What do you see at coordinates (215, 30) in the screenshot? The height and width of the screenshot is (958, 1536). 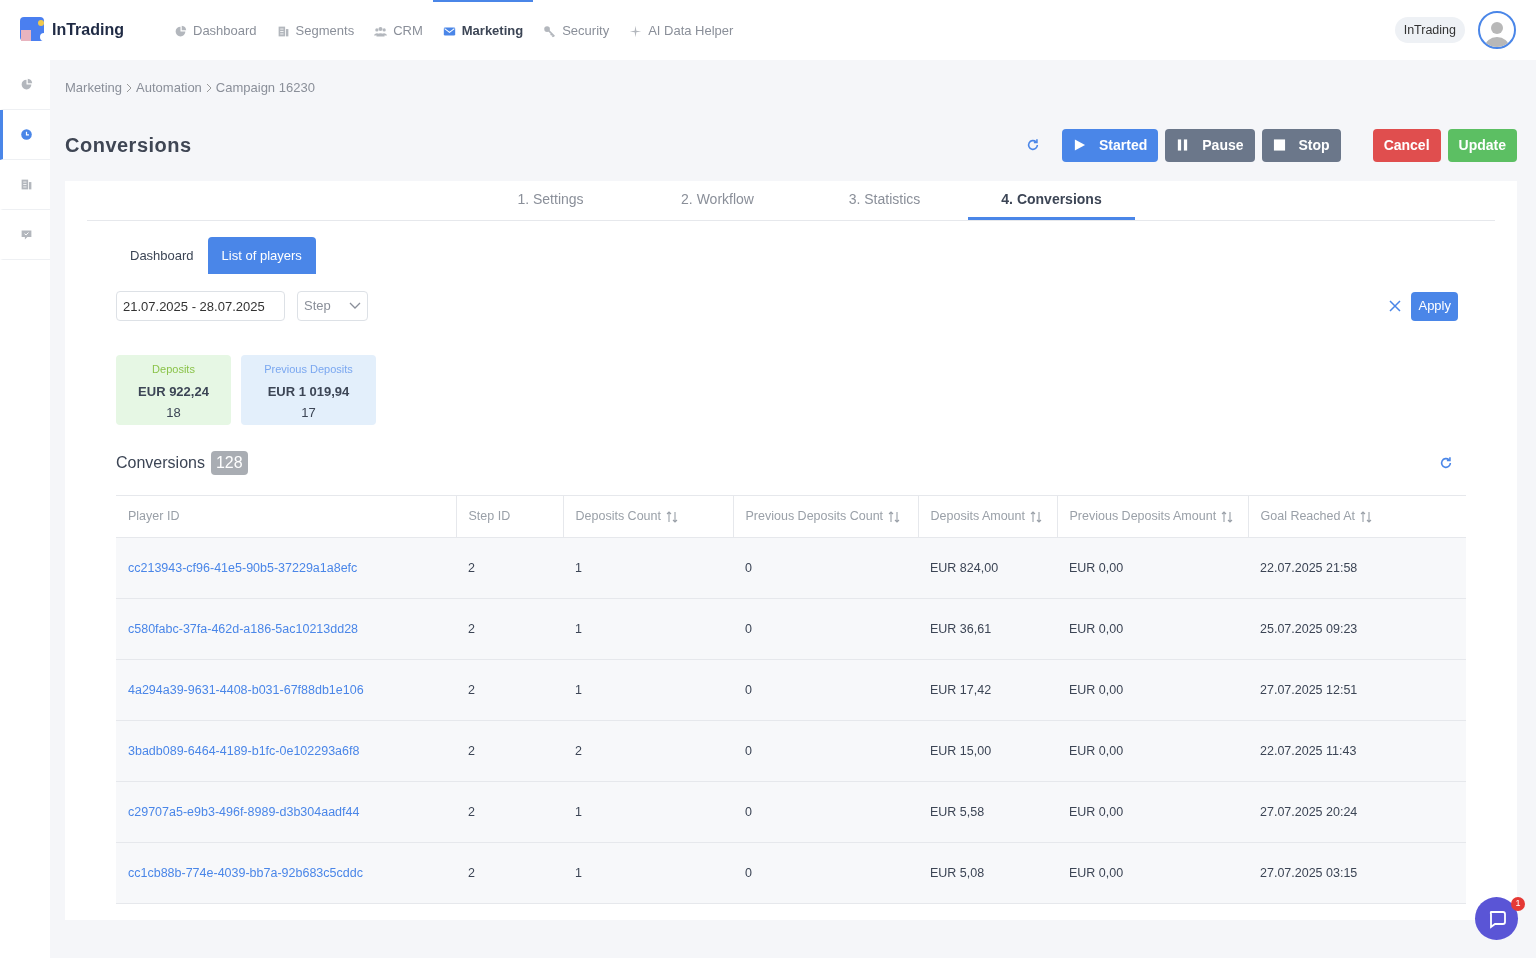 I see `nav-link: Dashboard` at bounding box center [215, 30].